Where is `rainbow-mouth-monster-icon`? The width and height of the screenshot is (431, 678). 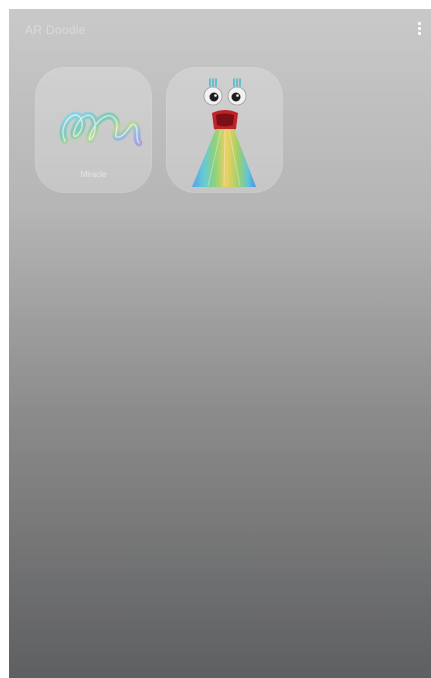 rainbow-mouth-monster-icon is located at coordinates (224, 132).